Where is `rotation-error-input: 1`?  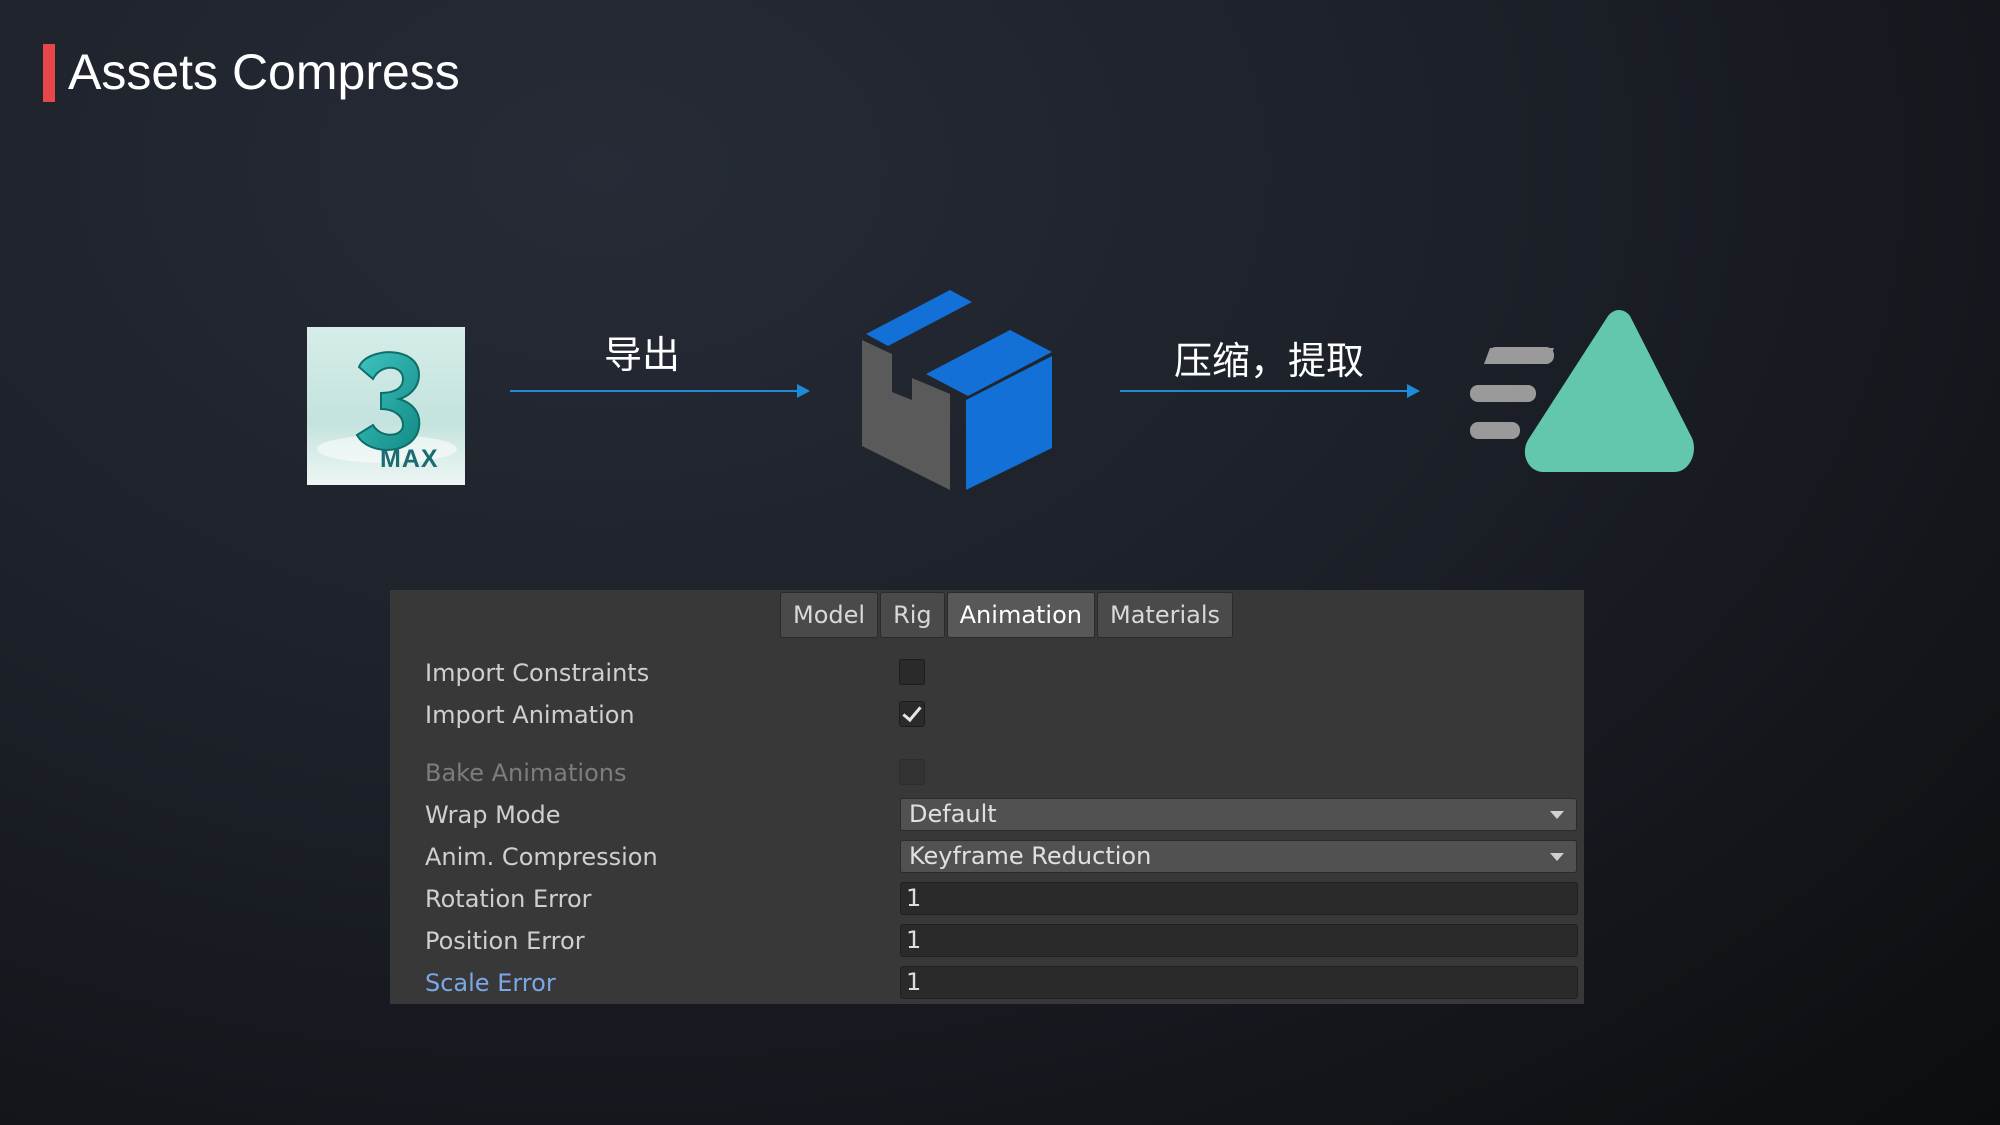 rotation-error-input: 1 is located at coordinates (1239, 898).